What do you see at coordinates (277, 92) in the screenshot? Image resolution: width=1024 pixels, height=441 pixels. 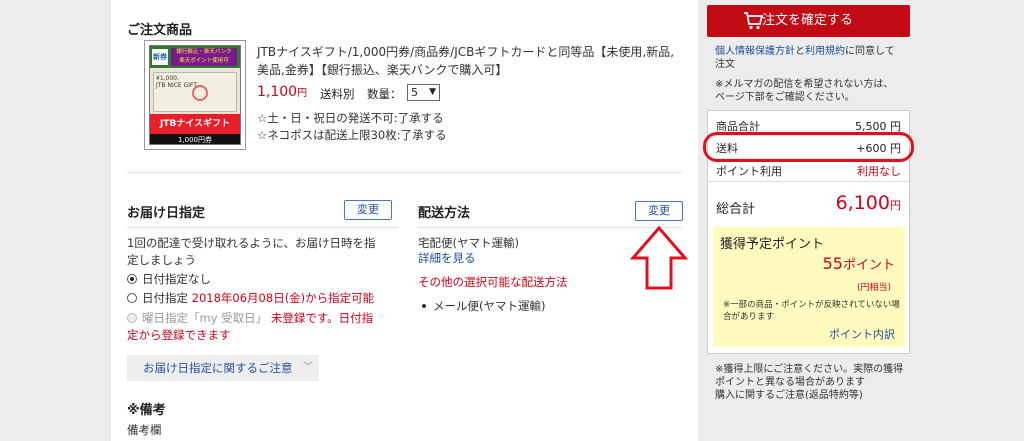 I see `price-value: 1,100` at bounding box center [277, 92].